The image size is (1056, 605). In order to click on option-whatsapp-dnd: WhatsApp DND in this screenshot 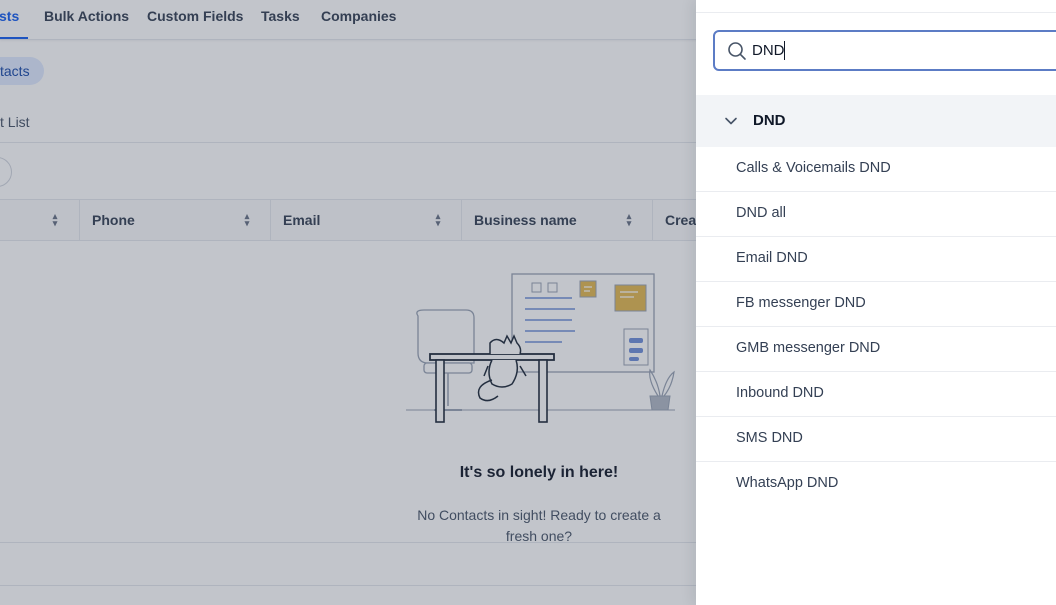, I will do `click(876, 484)`.